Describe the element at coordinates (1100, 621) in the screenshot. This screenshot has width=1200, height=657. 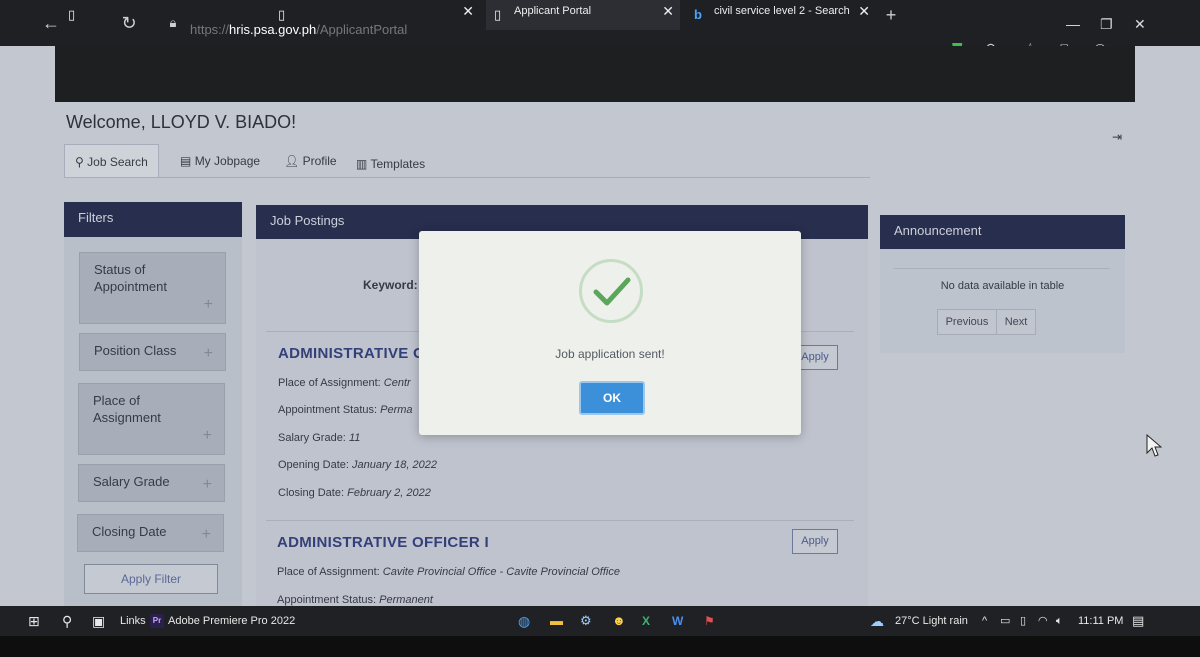
I see `clock: 11:11 PM` at that location.